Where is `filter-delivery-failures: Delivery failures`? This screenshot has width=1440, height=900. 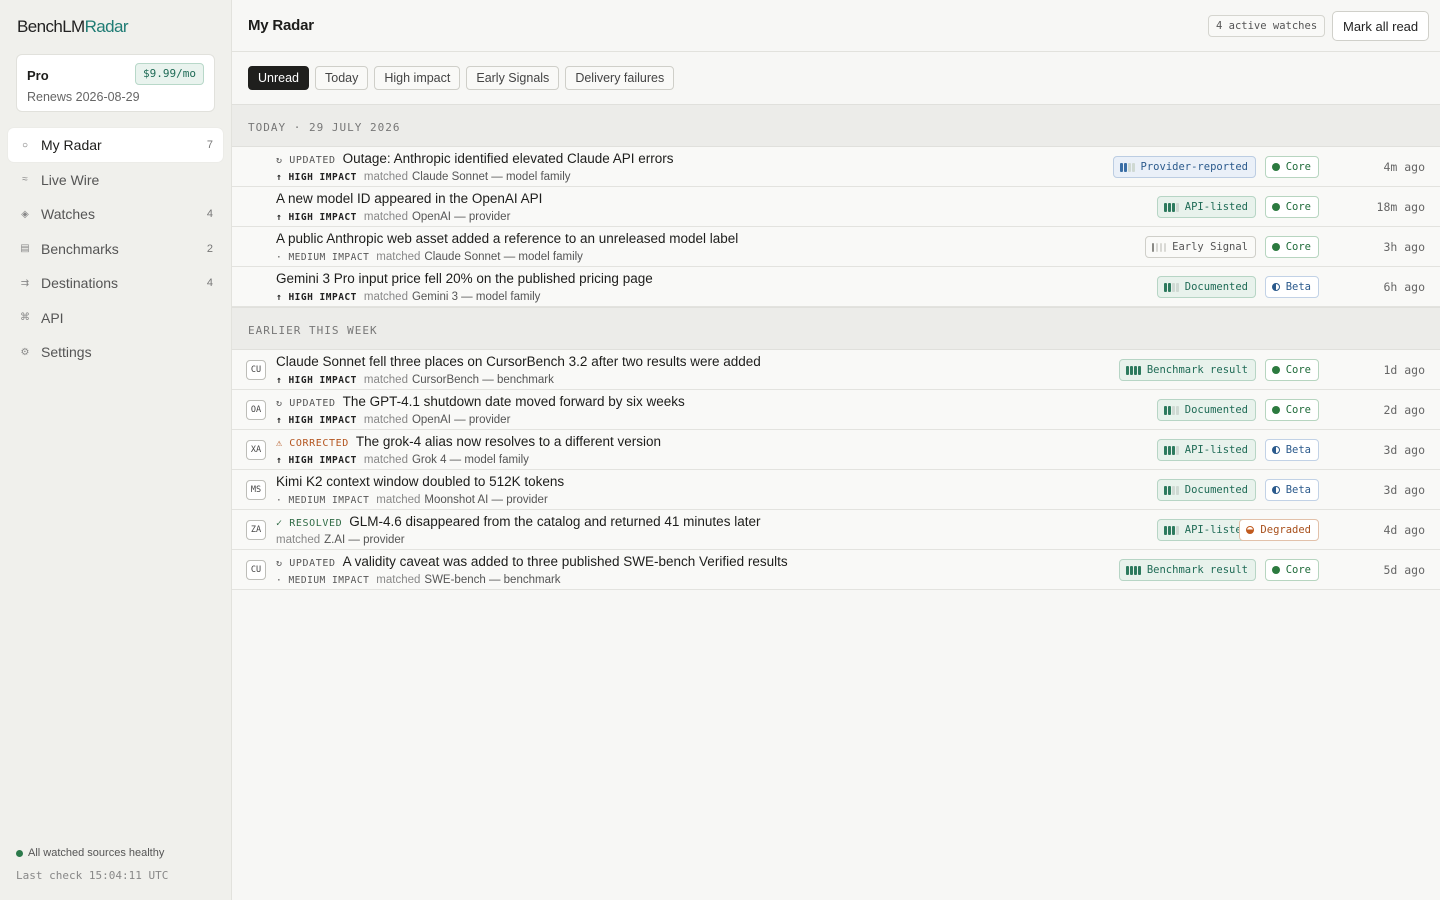
filter-delivery-failures: Delivery failures is located at coordinates (620, 78).